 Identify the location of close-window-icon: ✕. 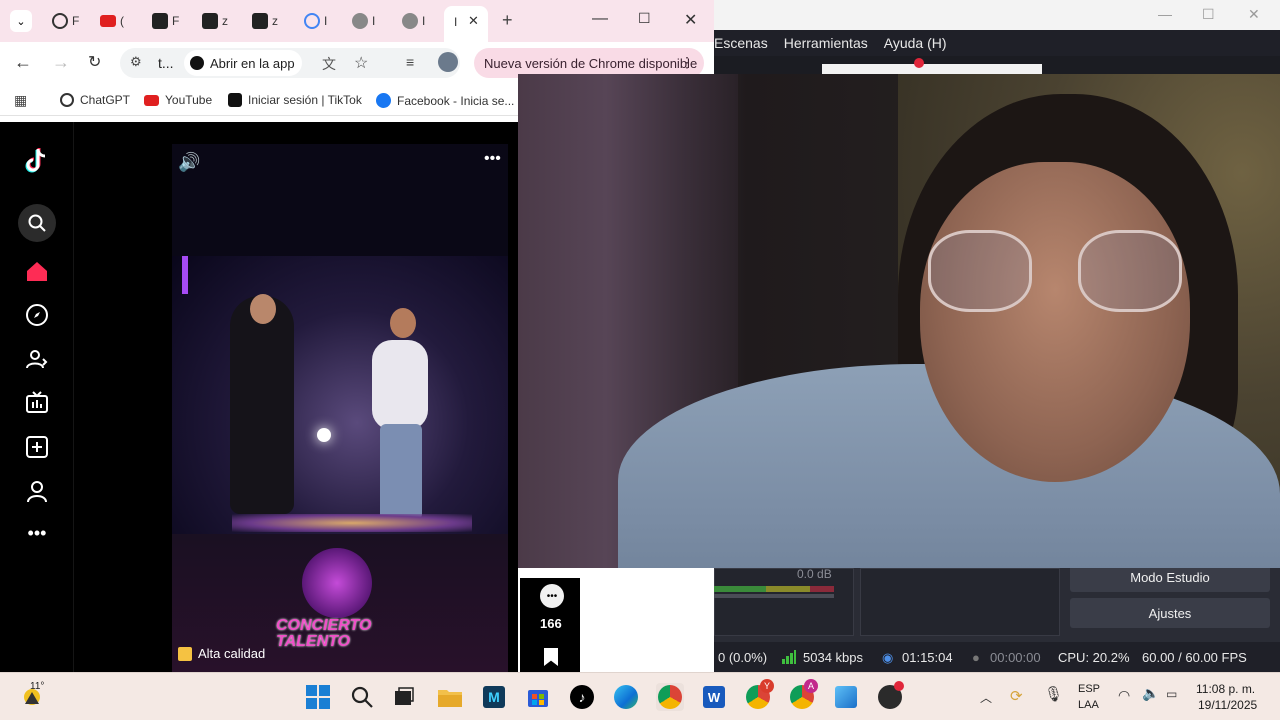
(690, 20).